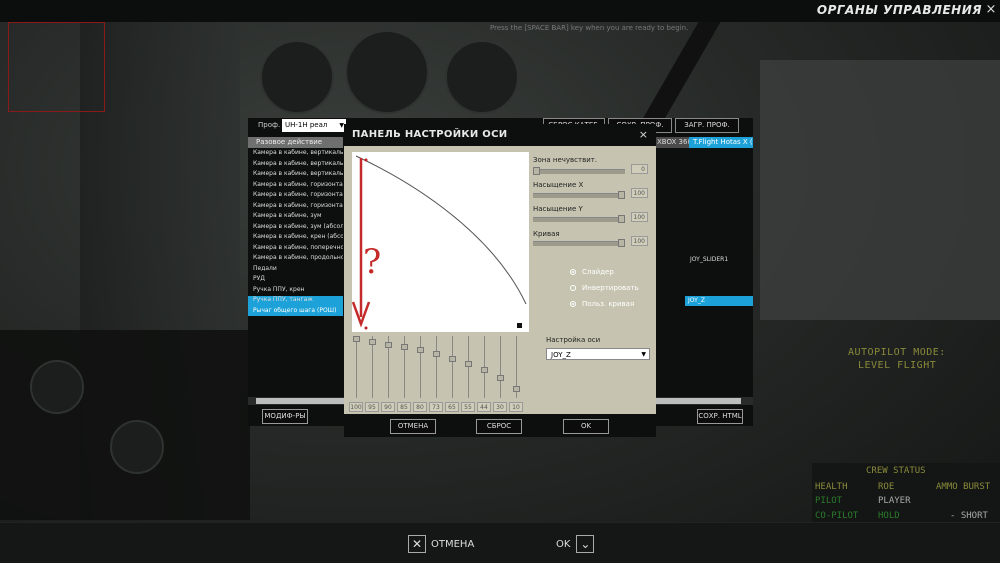 The image size is (1000, 563). Describe the element at coordinates (306, 125) in the screenshot. I see `profile-select-value: UH-1H реал` at that location.